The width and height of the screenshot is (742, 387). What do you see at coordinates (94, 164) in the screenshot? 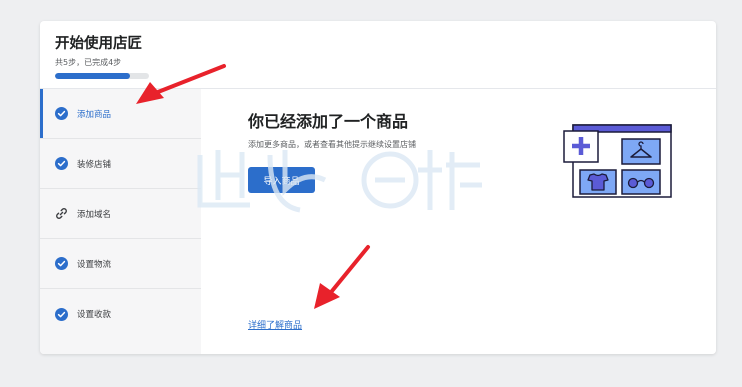
I see `step-label: 装修店铺` at bounding box center [94, 164].